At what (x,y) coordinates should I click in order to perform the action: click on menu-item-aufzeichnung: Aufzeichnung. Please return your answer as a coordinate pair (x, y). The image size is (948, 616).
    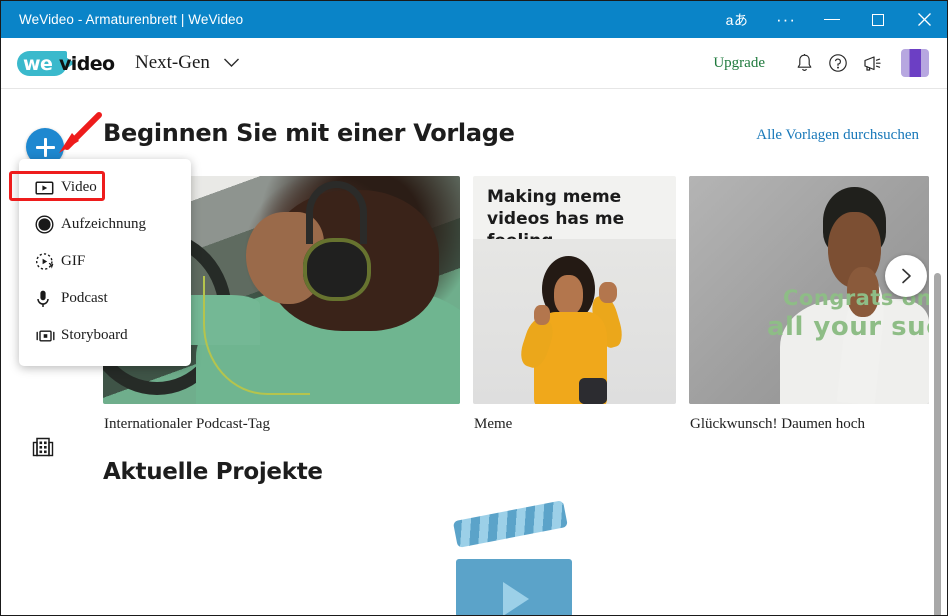
    Looking at the image, I should click on (105, 224).